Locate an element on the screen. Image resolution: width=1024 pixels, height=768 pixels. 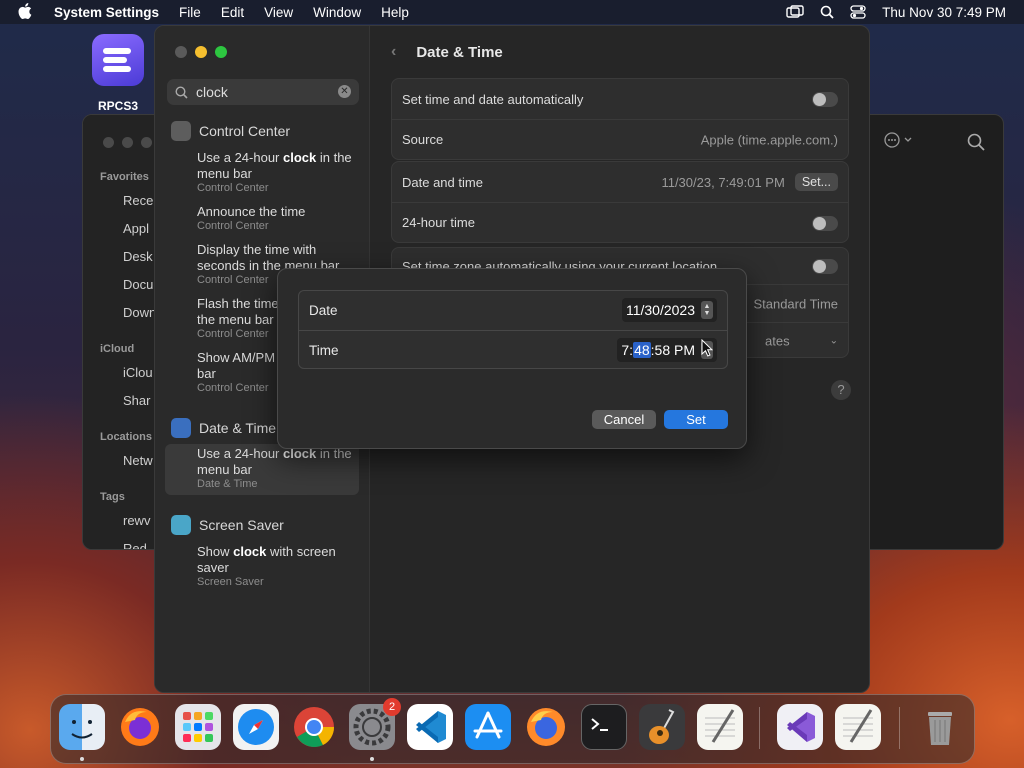
close-button is located at coordinates (181, 52).